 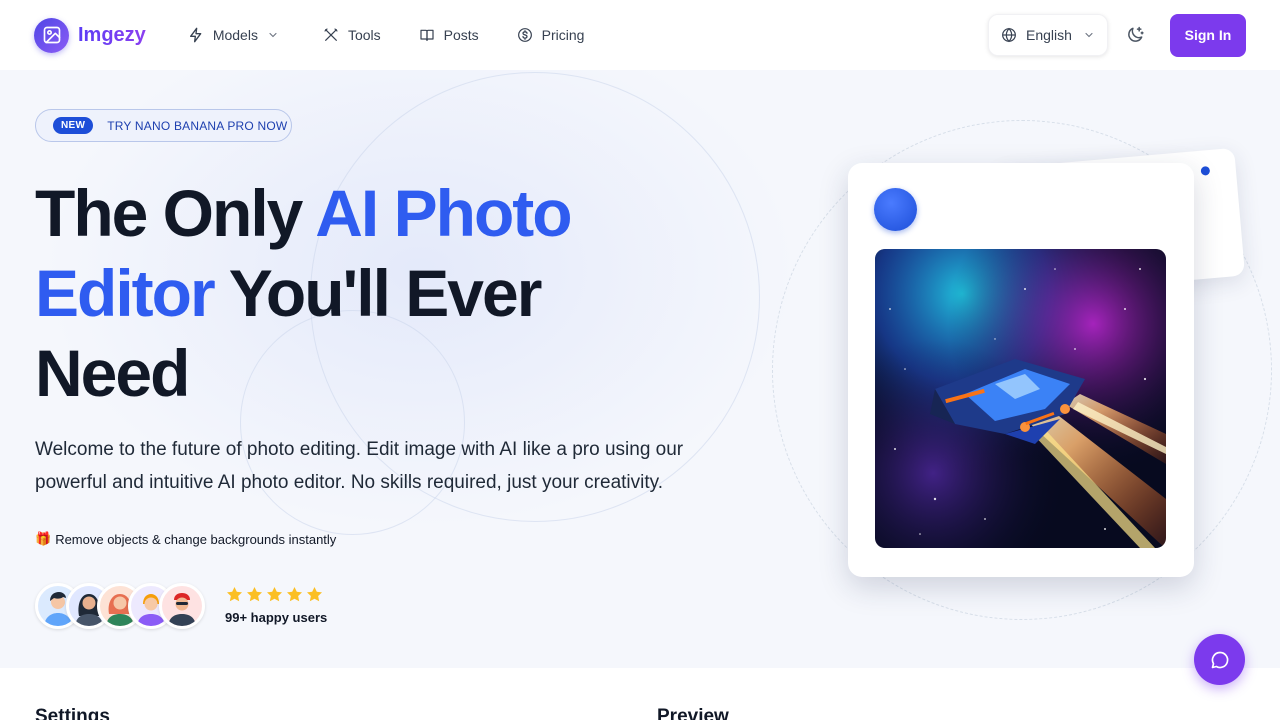 I want to click on chat-button, so click(x=1219, y=659).